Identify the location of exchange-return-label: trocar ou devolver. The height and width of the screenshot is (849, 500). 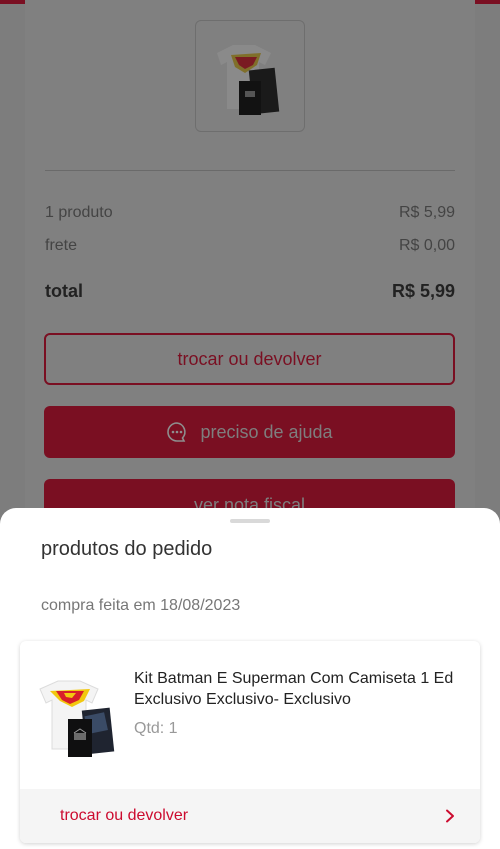
(249, 358).